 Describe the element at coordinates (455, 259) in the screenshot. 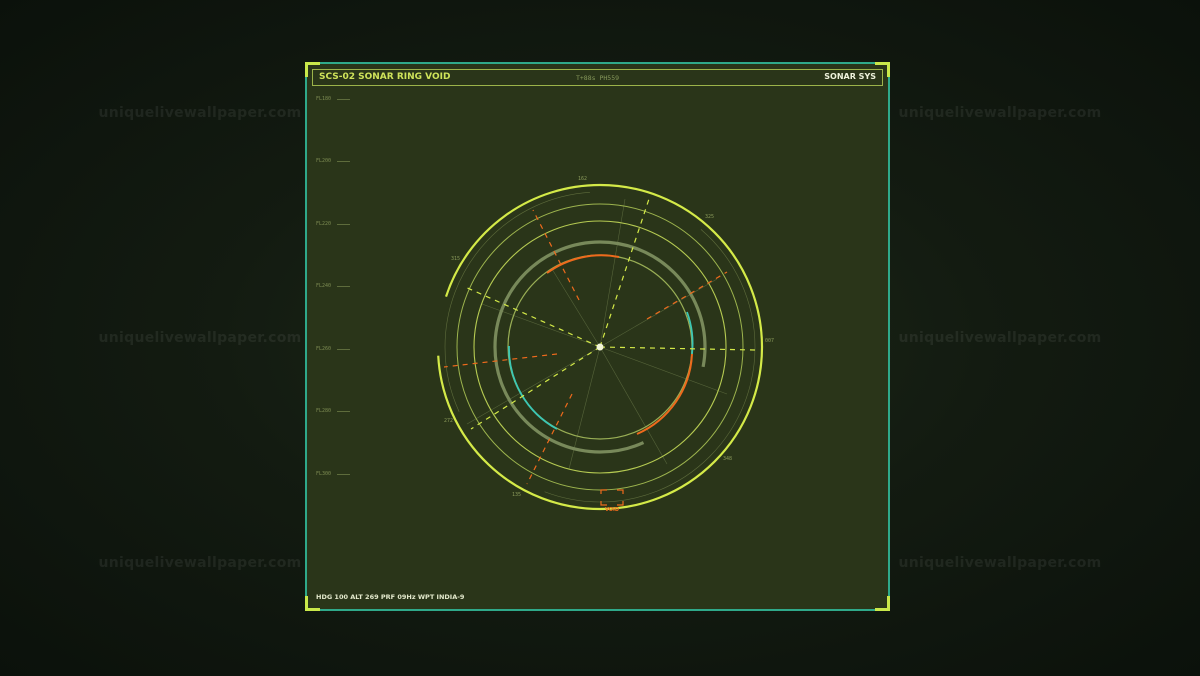

I see `bearing-label-upper-left: 315` at that location.